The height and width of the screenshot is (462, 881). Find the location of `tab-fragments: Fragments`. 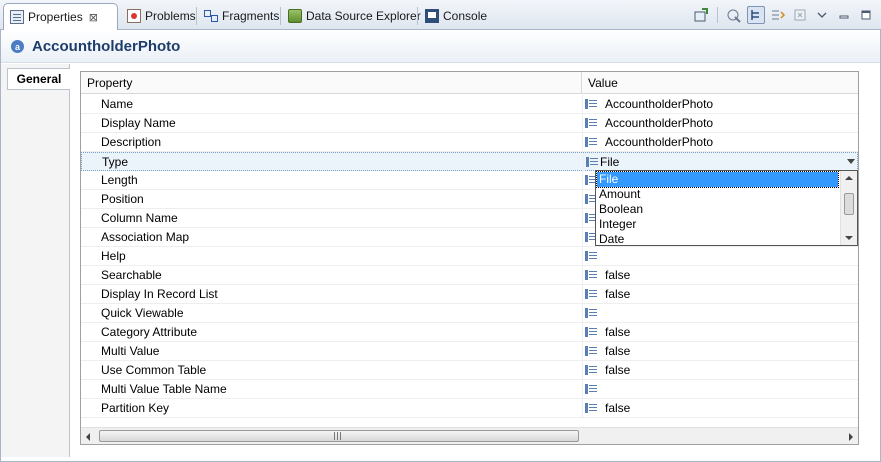

tab-fragments: Fragments is located at coordinates (238, 16).